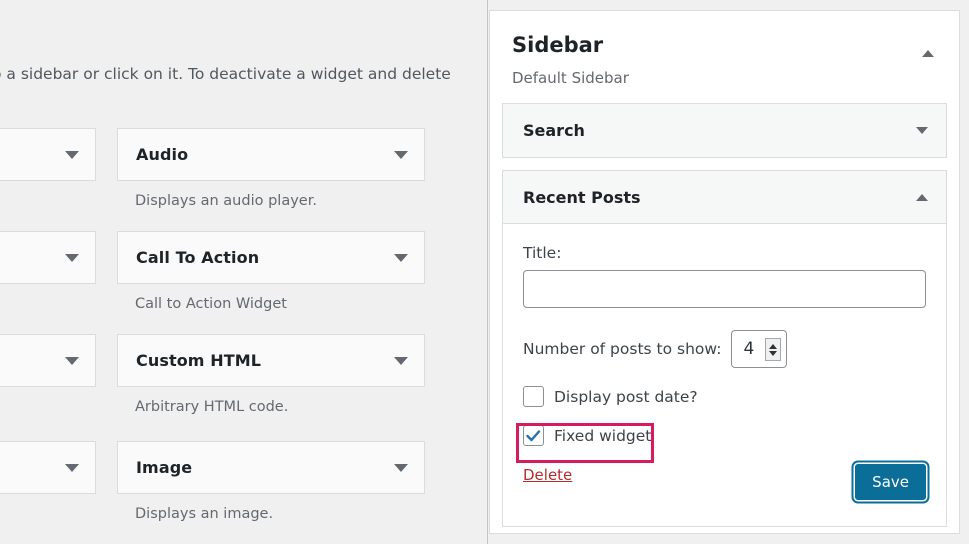  I want to click on widget-card-header: Custom HTML, so click(271, 360).